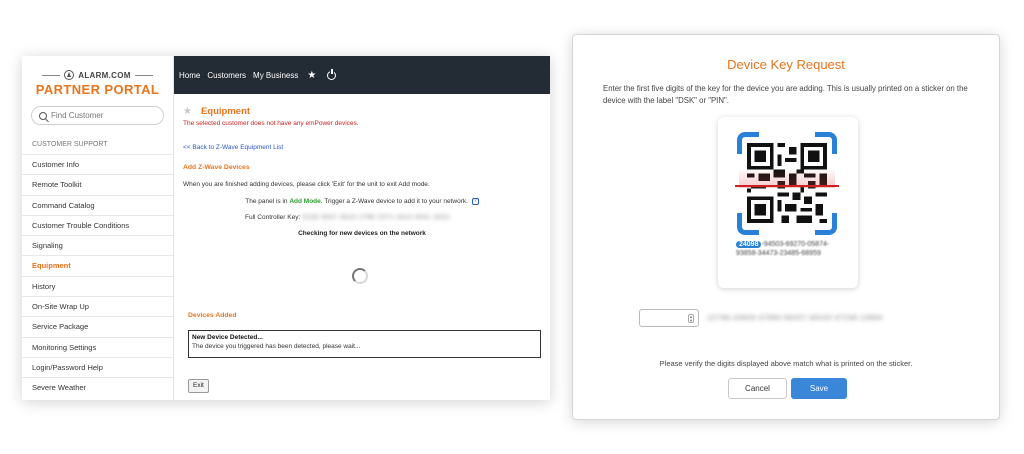 Image resolution: width=1024 pixels, height=454 pixels. What do you see at coordinates (226, 75) in the screenshot?
I see `nav-customers: Customers` at bounding box center [226, 75].